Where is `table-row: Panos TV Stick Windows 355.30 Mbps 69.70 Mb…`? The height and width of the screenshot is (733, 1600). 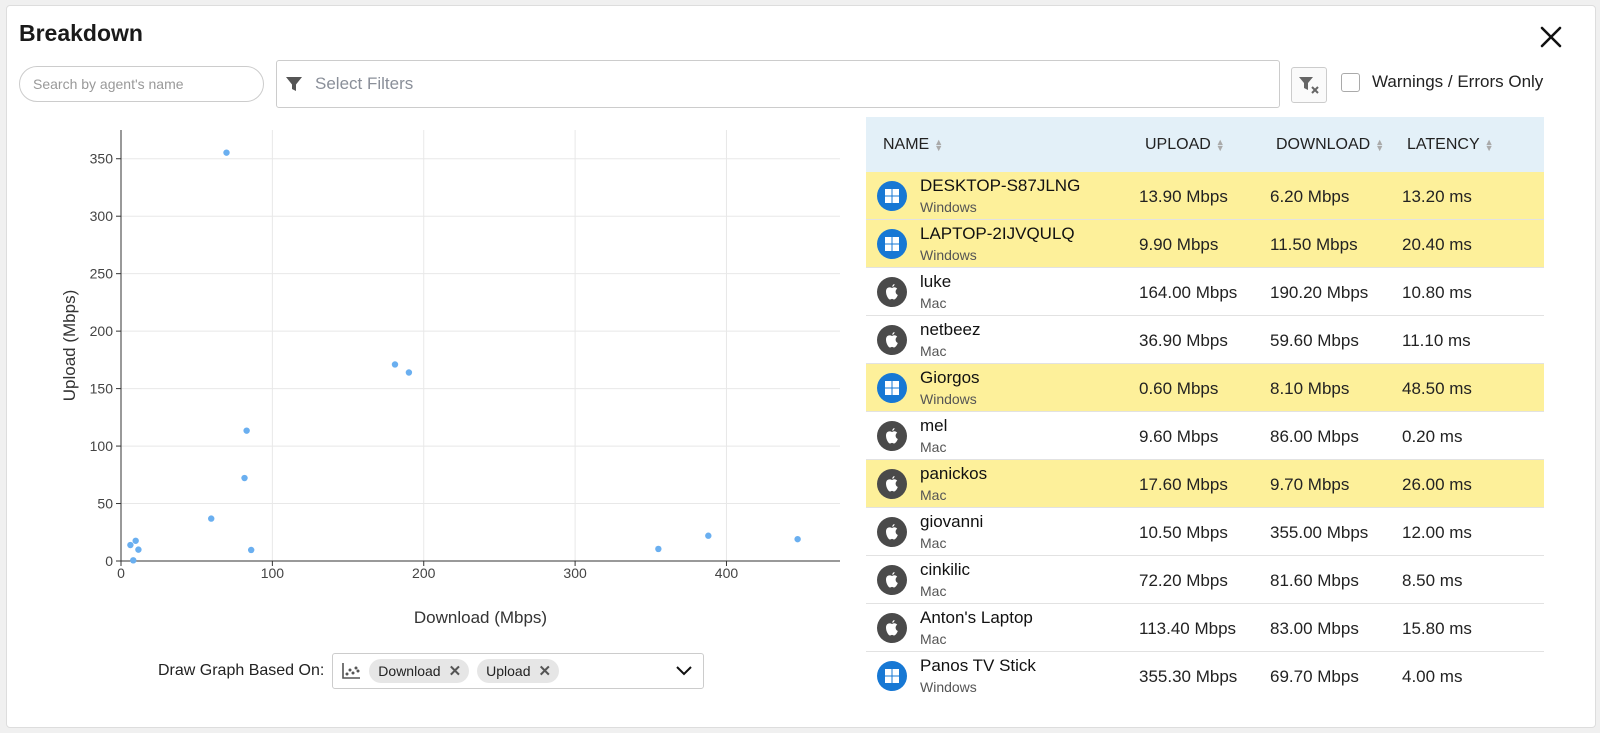 table-row: Panos TV Stick Windows 355.30 Mbps 69.70 Mb… is located at coordinates (1205, 674).